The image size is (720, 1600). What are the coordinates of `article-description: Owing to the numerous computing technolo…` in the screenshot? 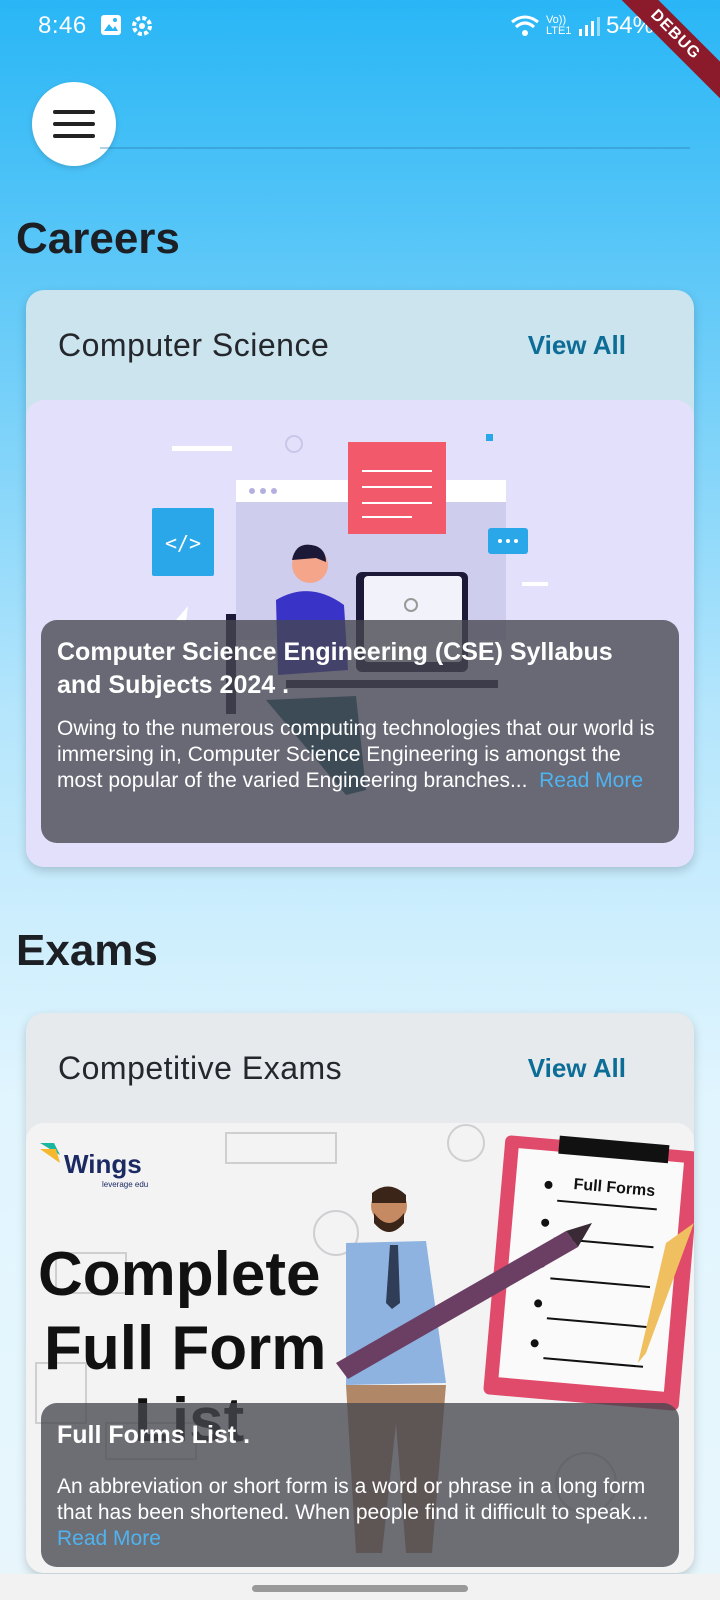 It's located at (360, 755).